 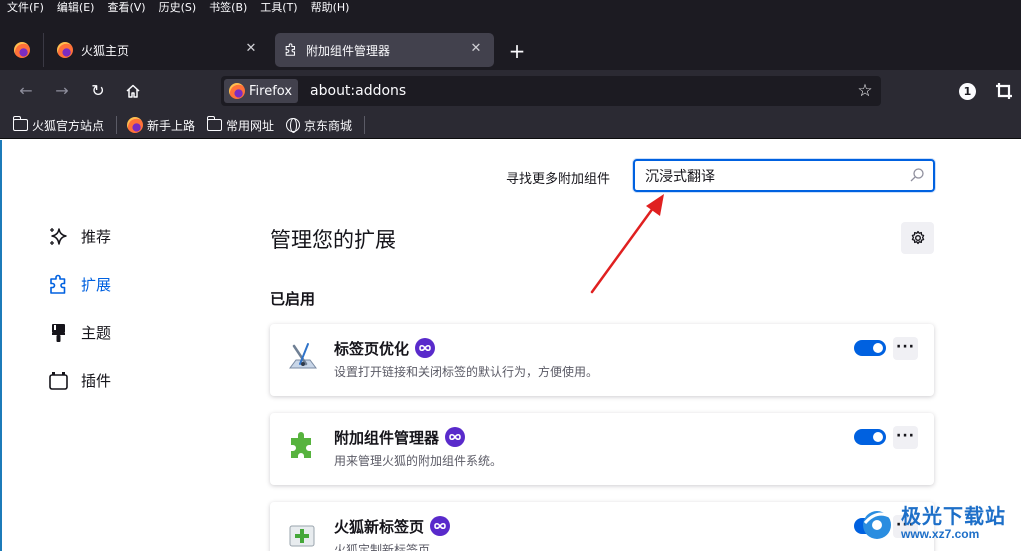 I want to click on sidebar-item-label: 主题, so click(x=96, y=332).